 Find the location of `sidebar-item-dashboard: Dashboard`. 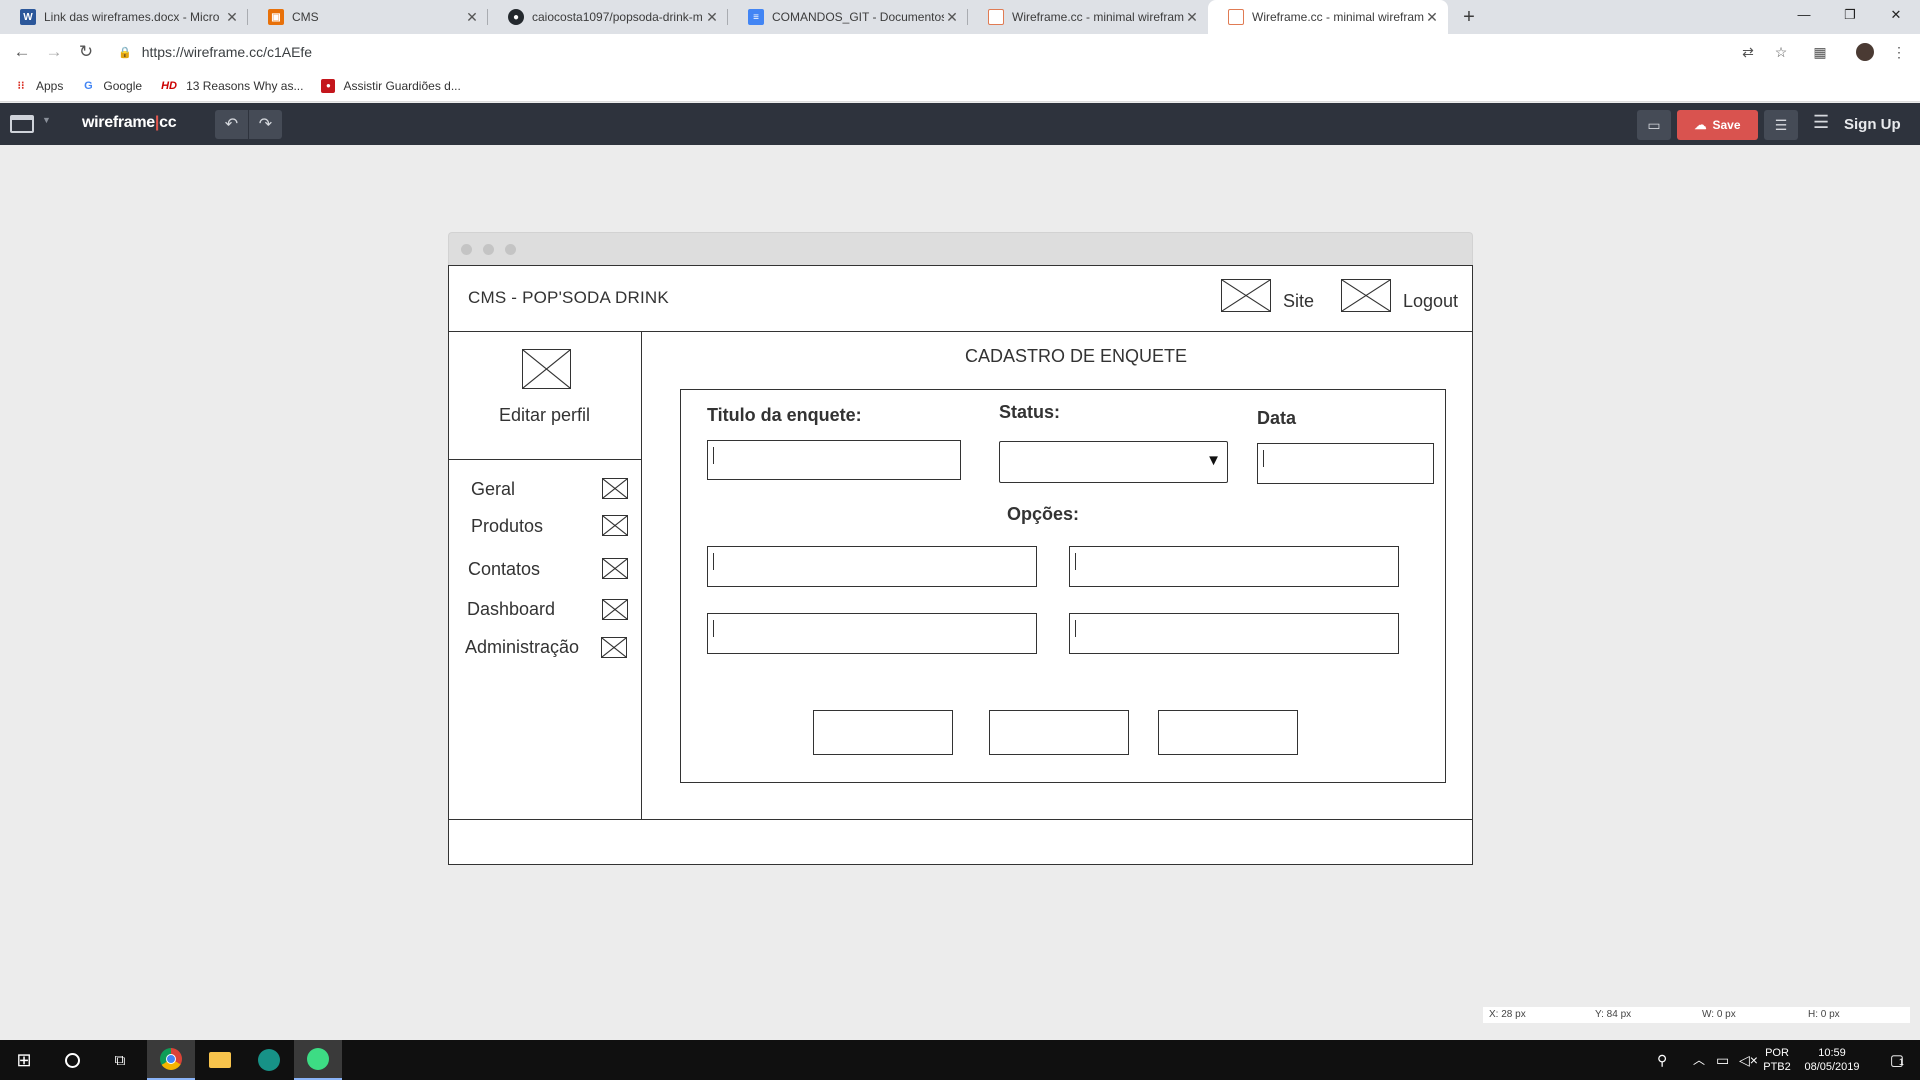

sidebar-item-dashboard: Dashboard is located at coordinates (511, 609).